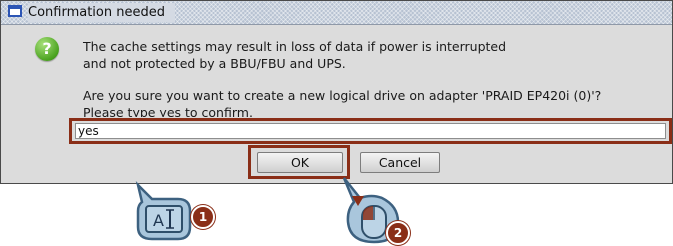  What do you see at coordinates (47, 49) in the screenshot?
I see `question-icon: ?` at bounding box center [47, 49].